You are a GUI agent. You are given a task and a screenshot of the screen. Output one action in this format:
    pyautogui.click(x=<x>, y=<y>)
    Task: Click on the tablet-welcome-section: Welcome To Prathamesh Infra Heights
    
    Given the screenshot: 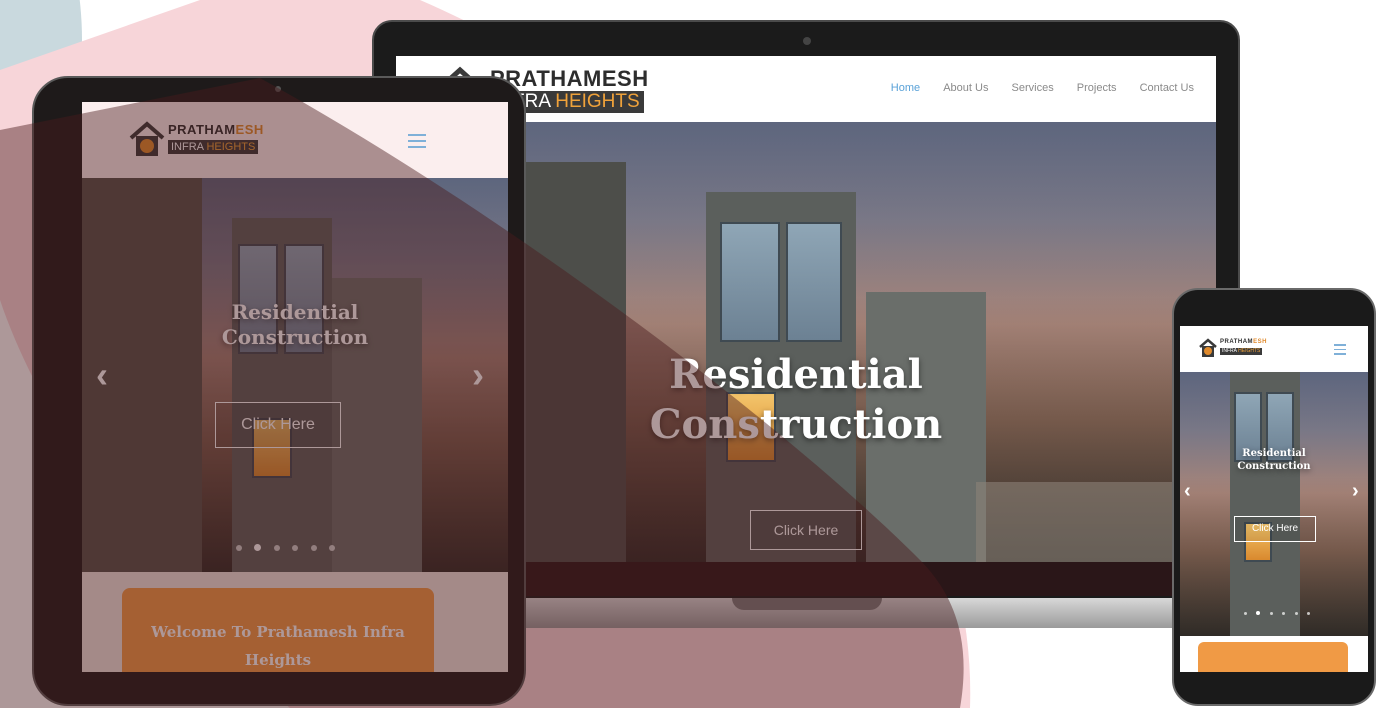 What is the action you would take?
    pyautogui.click(x=295, y=622)
    